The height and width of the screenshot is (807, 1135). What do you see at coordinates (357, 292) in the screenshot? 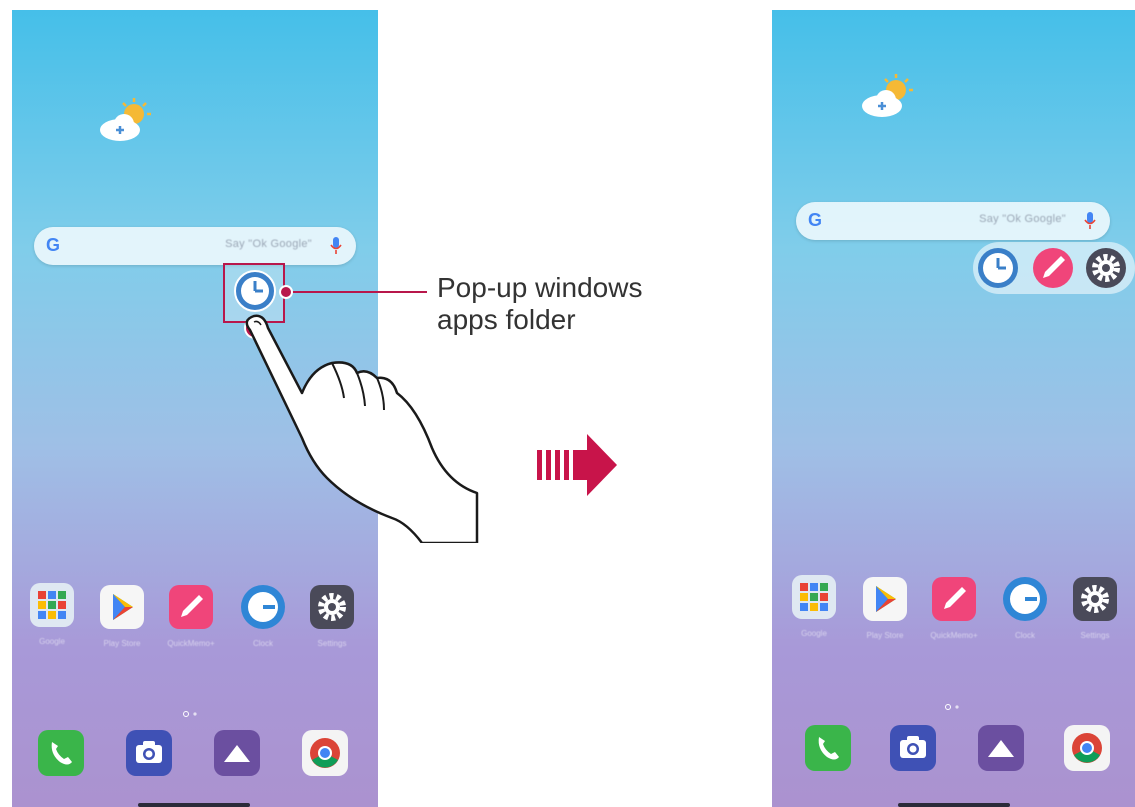
I see `callout-line` at bounding box center [357, 292].